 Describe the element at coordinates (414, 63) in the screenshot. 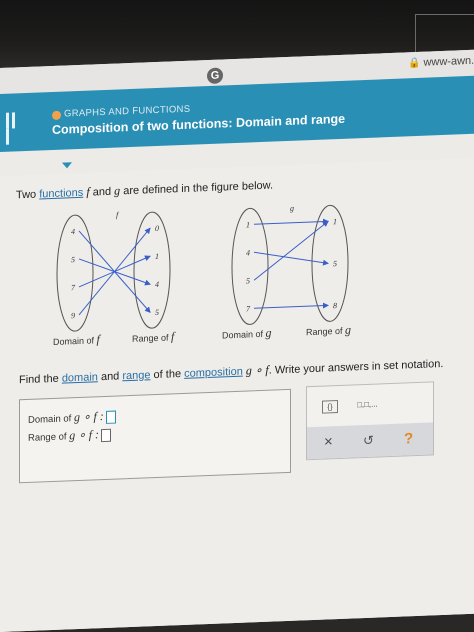

I see `lock-icon: 🔒` at that location.